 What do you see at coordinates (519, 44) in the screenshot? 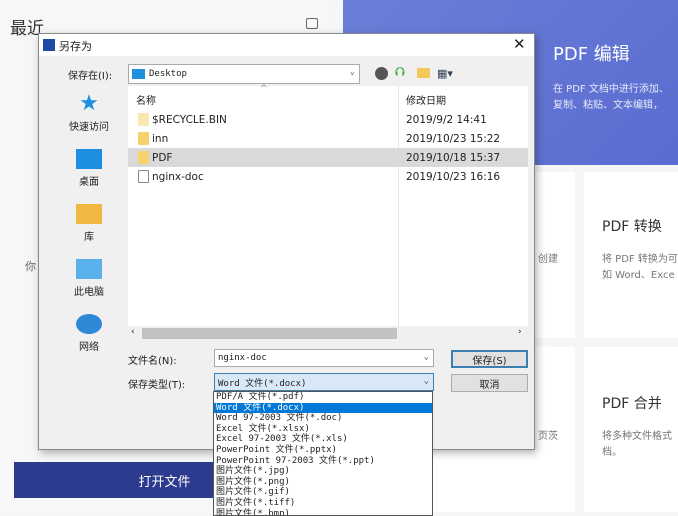
I see `close-icon: ✕` at bounding box center [519, 44].